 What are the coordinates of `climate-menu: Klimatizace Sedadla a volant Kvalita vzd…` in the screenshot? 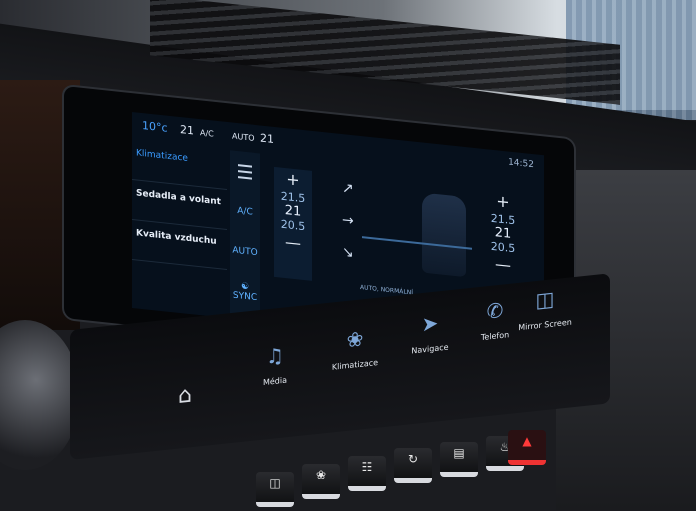 It's located at (179, 229).